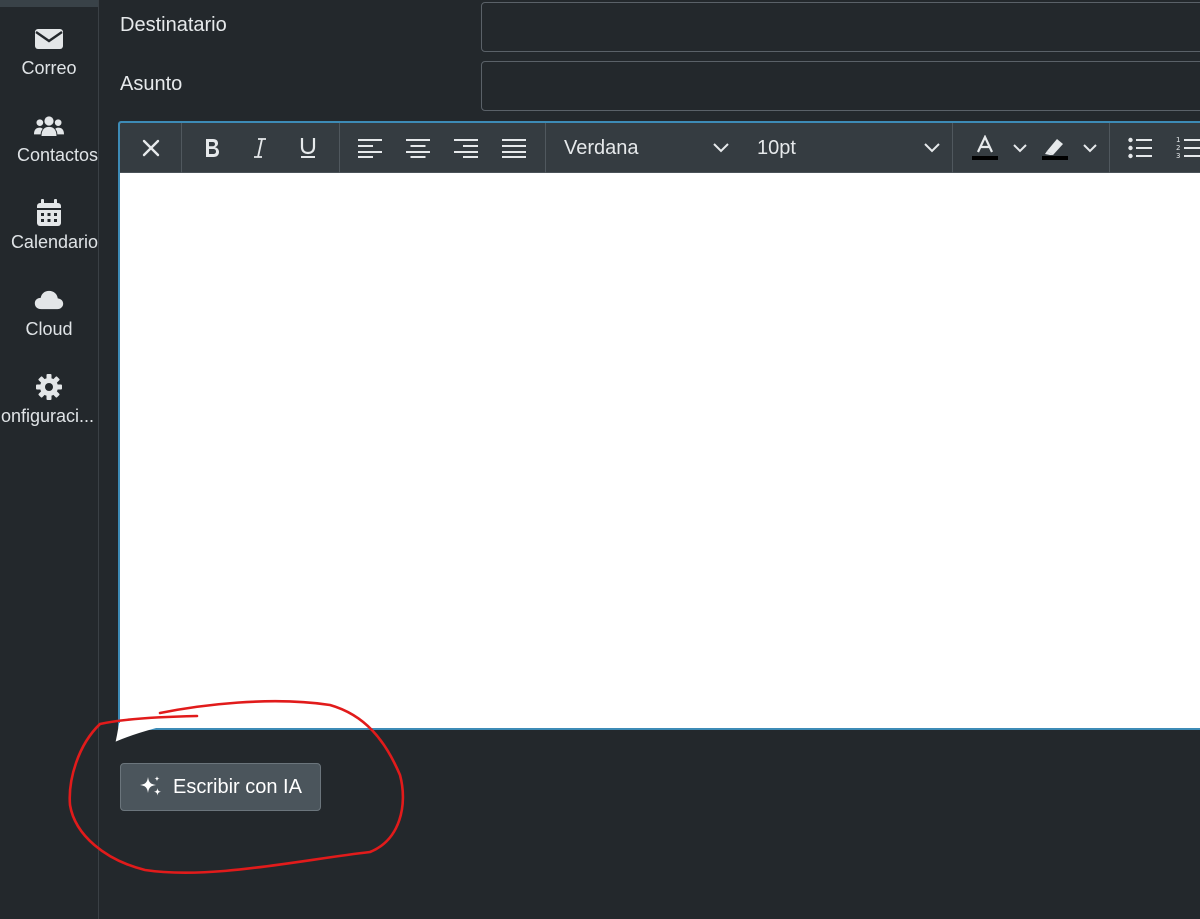 This screenshot has height=919, width=1200. I want to click on toolbar-group-size: 10pt, so click(847, 148).